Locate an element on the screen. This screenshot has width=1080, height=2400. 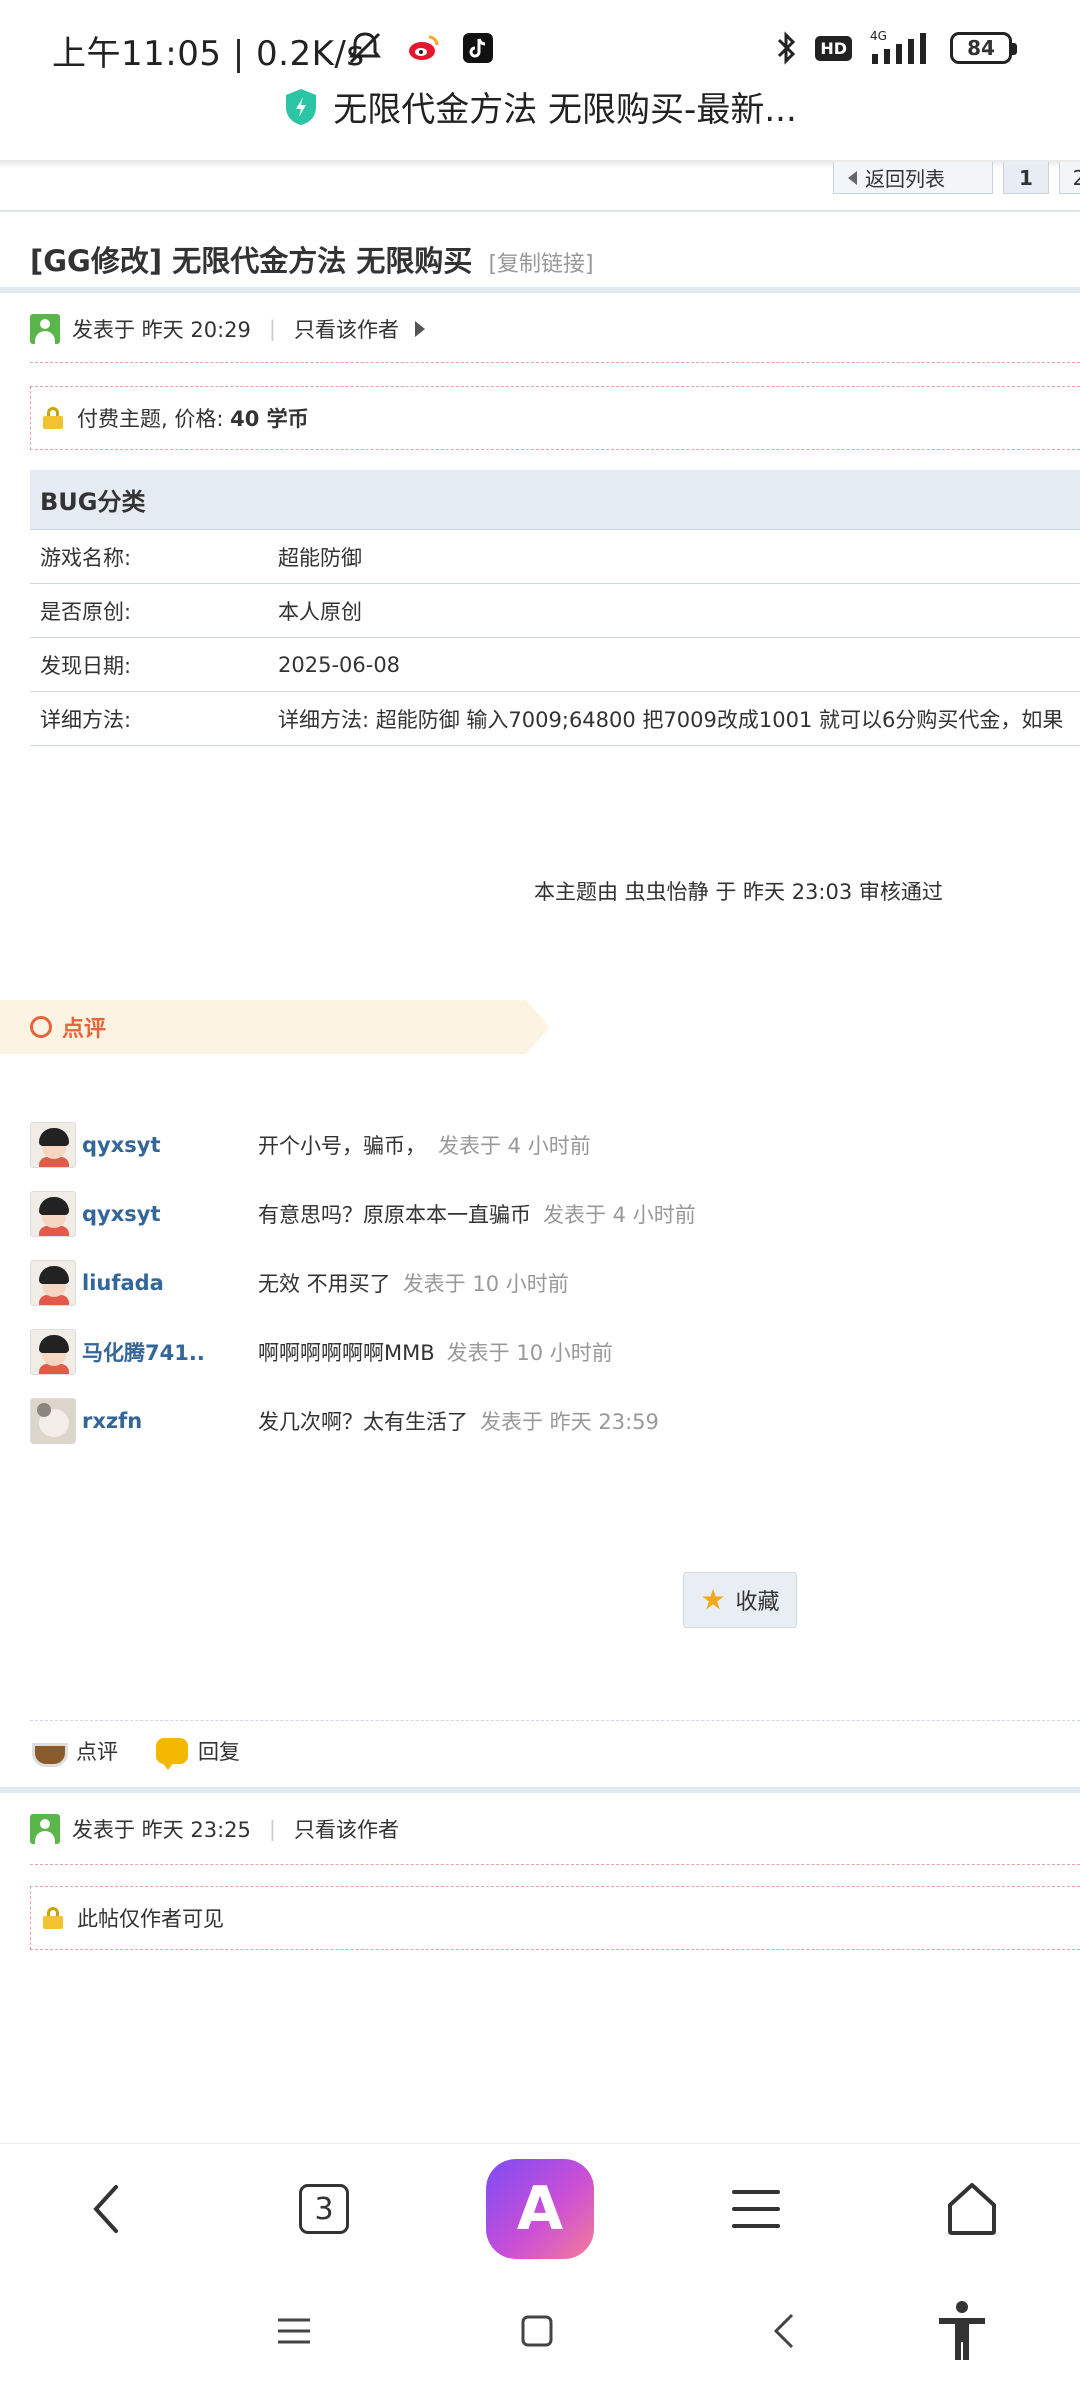
star-icon: ★ is located at coordinates (713, 1599).